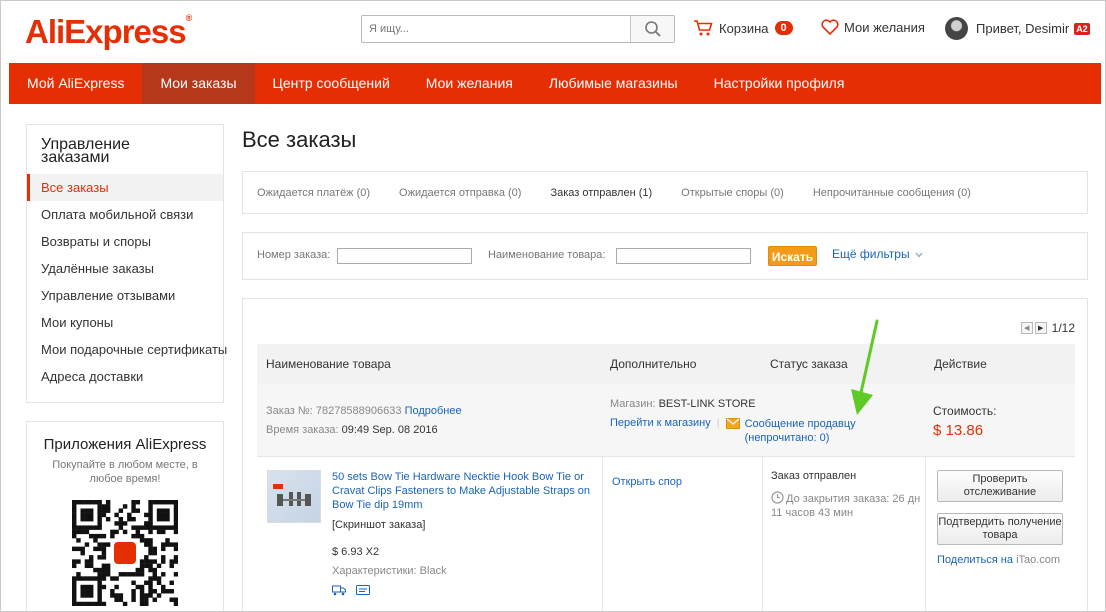 The height and width of the screenshot is (612, 1106). I want to click on prev-page-button: ◀, so click(1026, 328).